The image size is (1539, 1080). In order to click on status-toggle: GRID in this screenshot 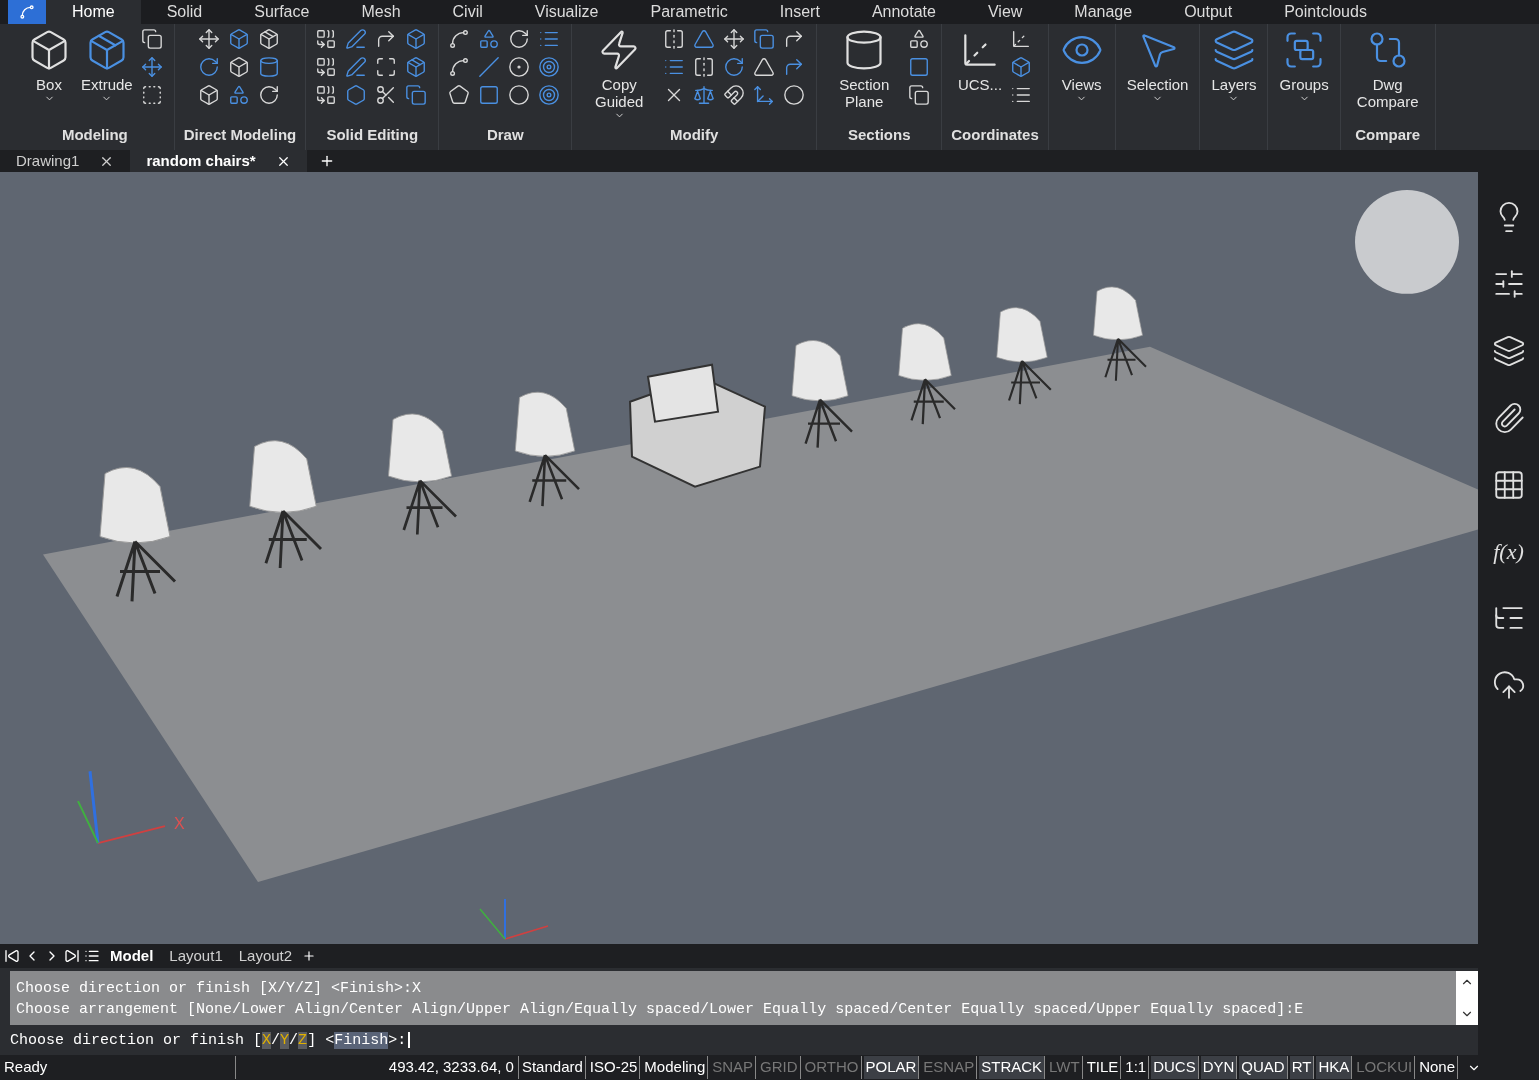, I will do `click(779, 1067)`.